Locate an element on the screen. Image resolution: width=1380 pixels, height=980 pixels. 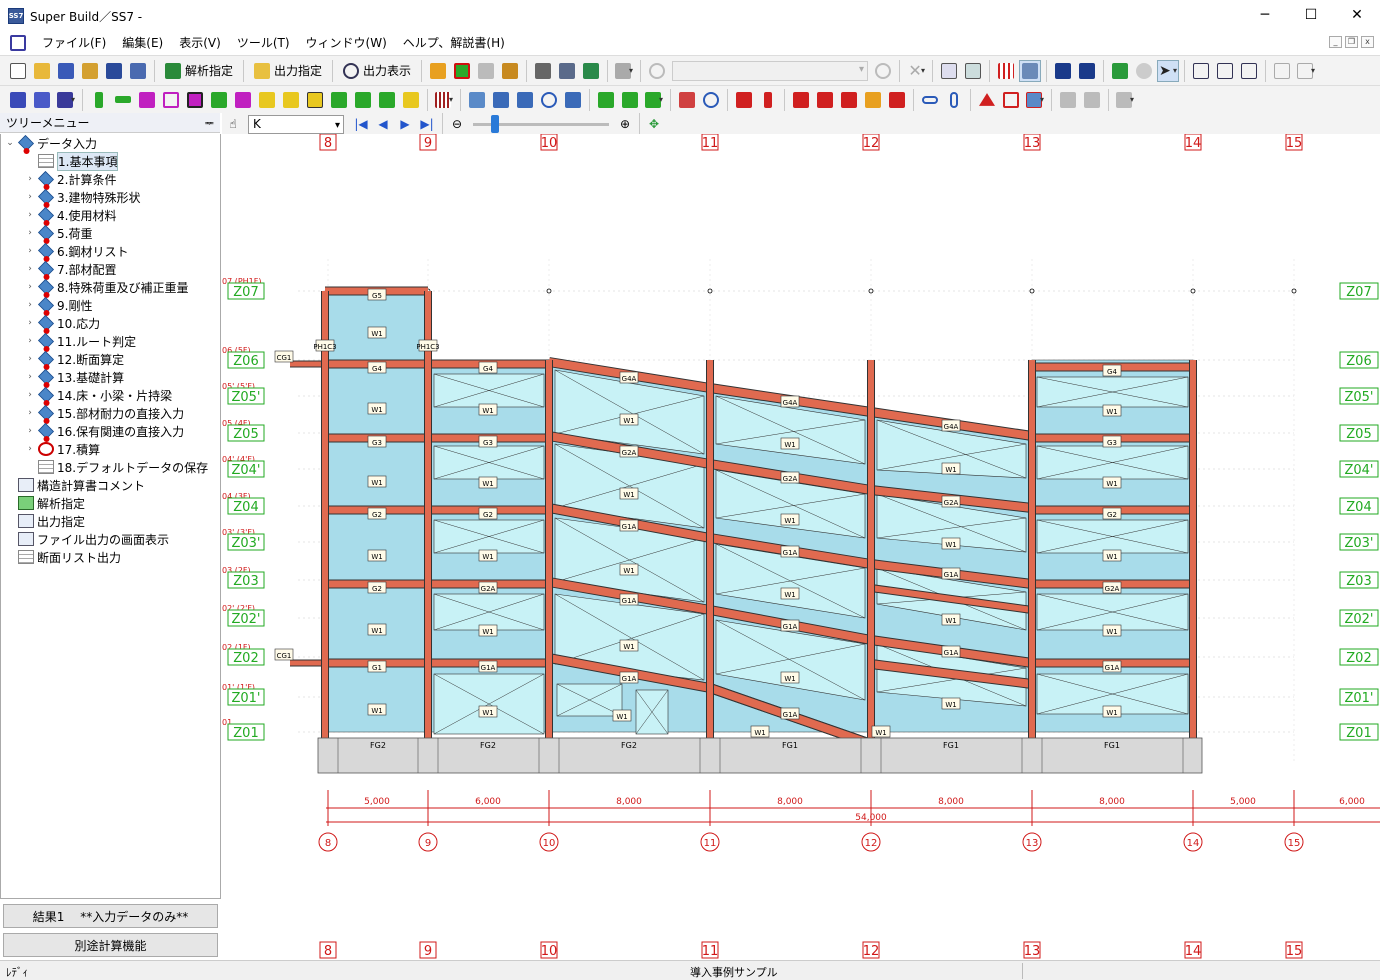
import-csv-button is located at coordinates (591, 71).